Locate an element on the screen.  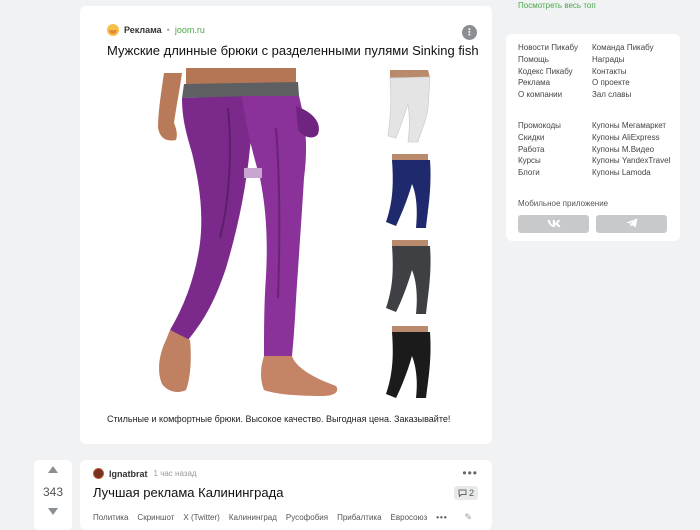
avatar is located at coordinates (98, 473).